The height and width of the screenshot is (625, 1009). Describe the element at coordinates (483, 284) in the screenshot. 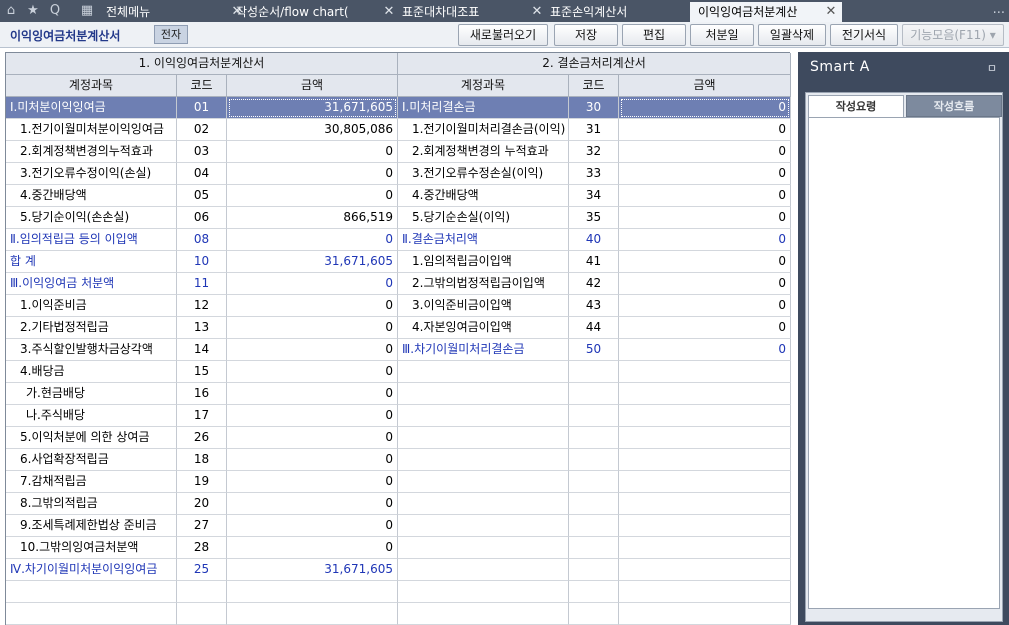

I see `right-account-cell: 2.그밖의법정적립금이입액` at that location.